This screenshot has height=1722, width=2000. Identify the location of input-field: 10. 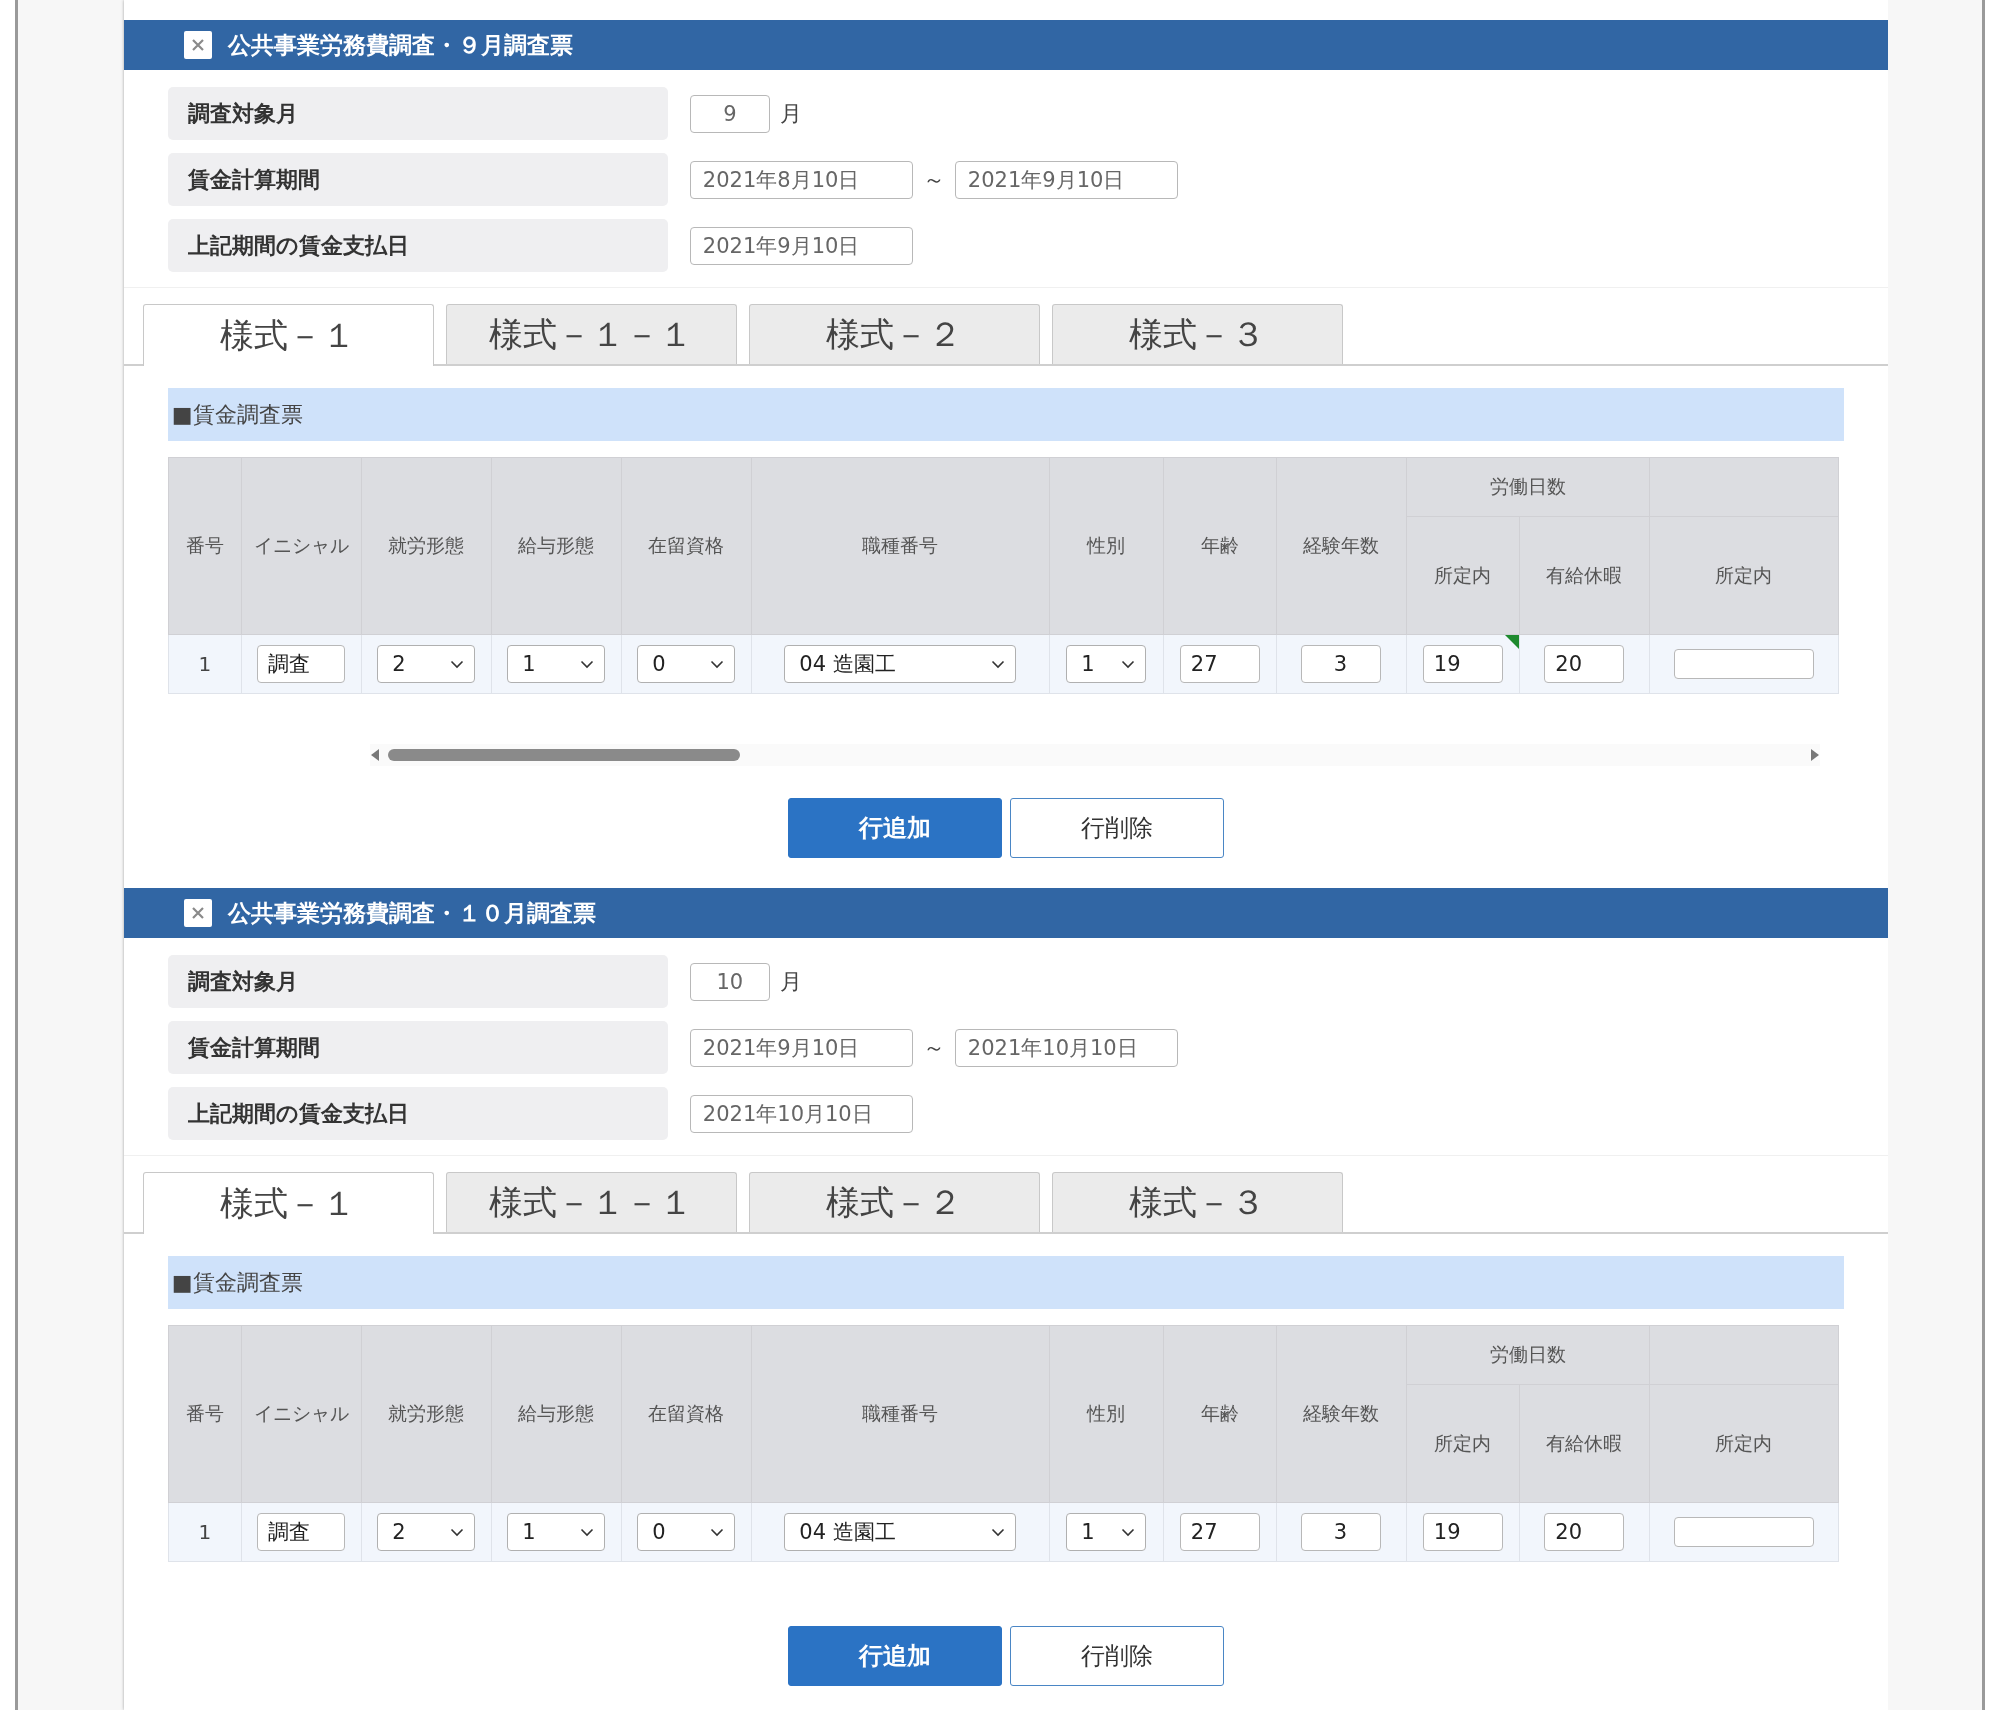
(729, 981).